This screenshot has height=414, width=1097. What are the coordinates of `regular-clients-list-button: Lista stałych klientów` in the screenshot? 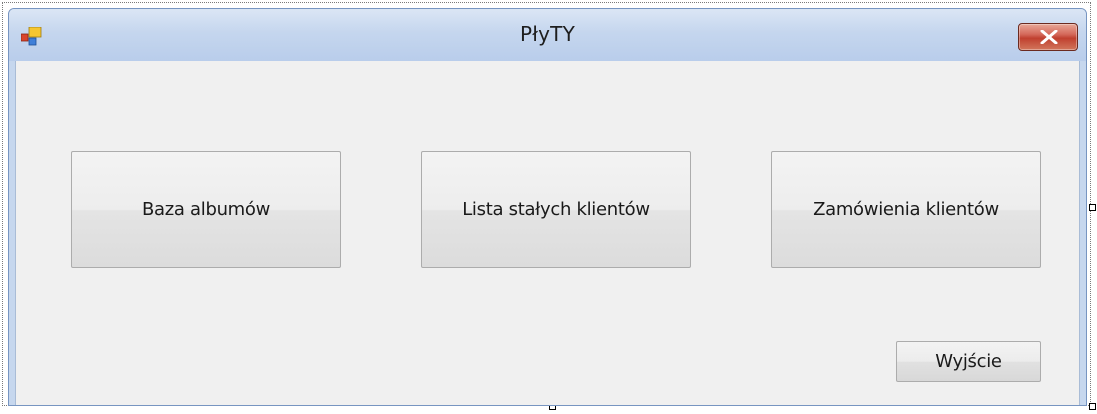 It's located at (556, 209).